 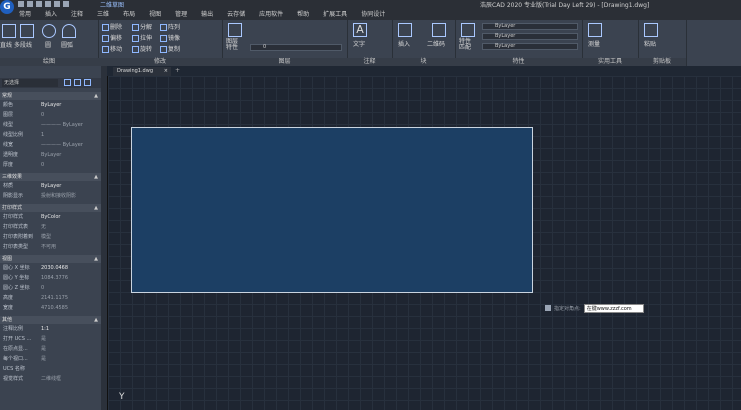 What do you see at coordinates (177, 70) in the screenshot?
I see `new-tab-icon: +` at bounding box center [177, 70].